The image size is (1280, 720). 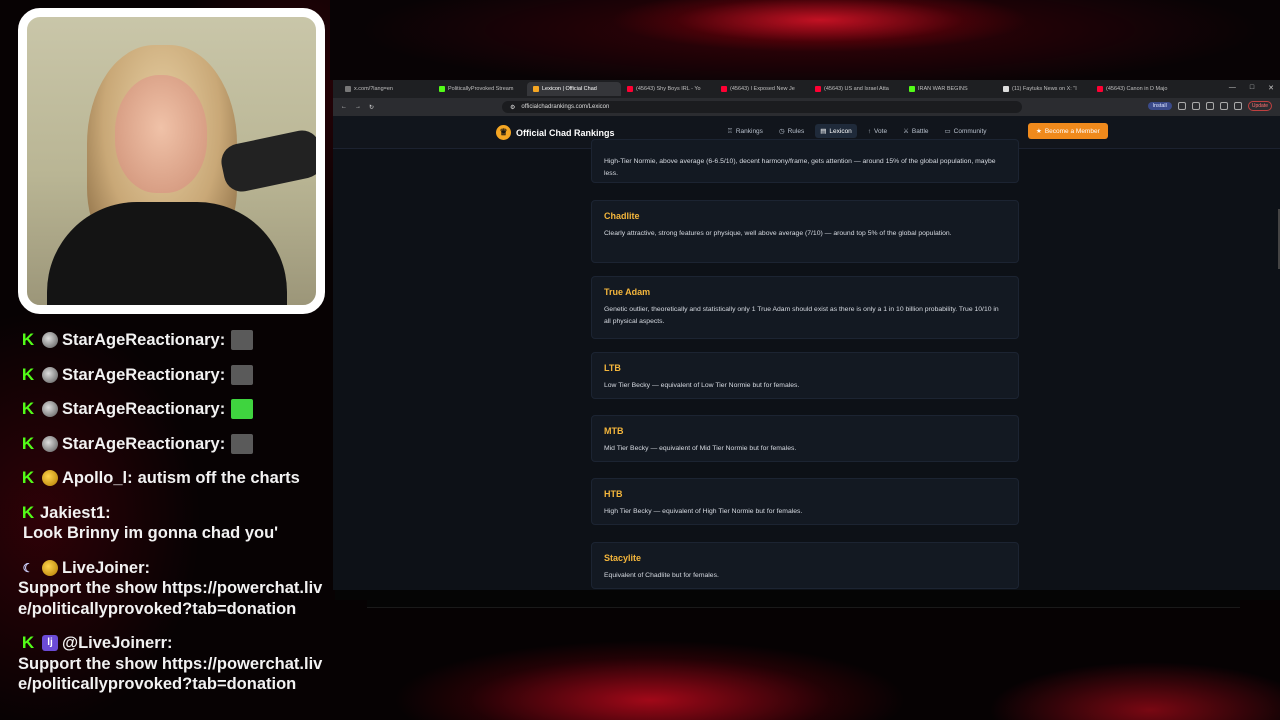 I want to click on bookmark-icon, so click(x=1195, y=106).